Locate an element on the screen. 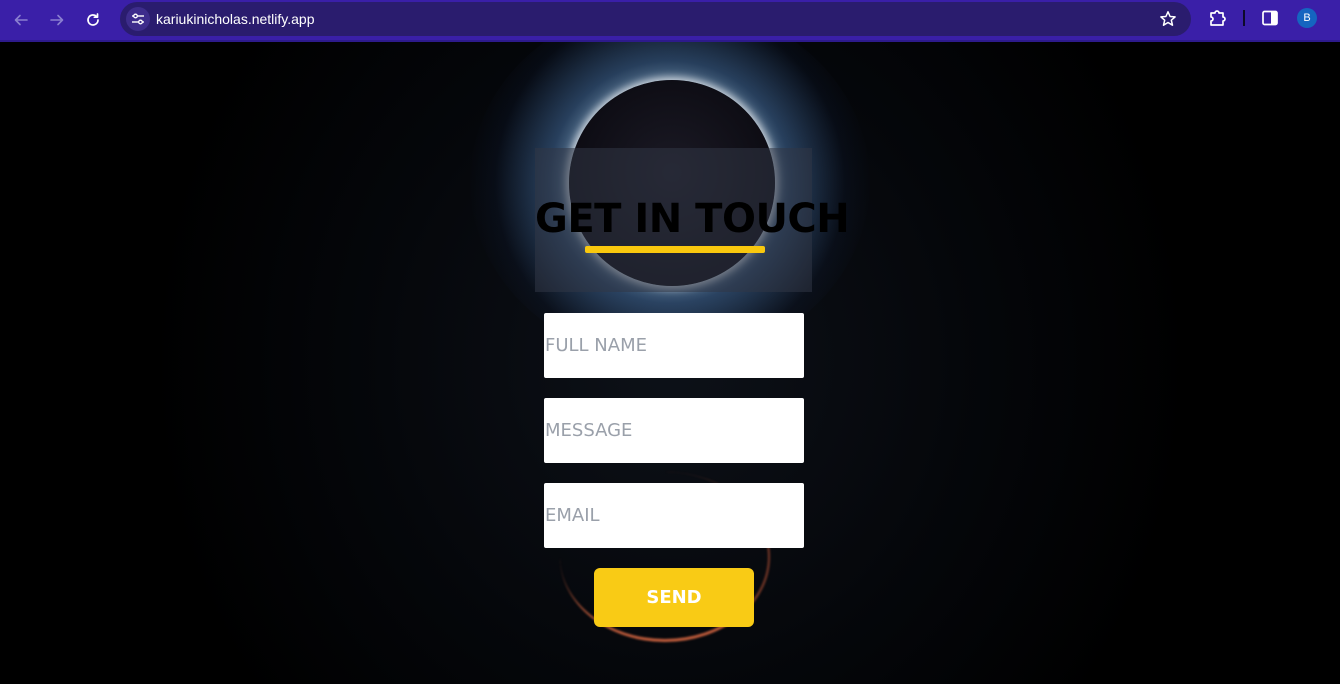 Image resolution: width=1340 pixels, height=684 pixels. reload-icon is located at coordinates (93, 19).